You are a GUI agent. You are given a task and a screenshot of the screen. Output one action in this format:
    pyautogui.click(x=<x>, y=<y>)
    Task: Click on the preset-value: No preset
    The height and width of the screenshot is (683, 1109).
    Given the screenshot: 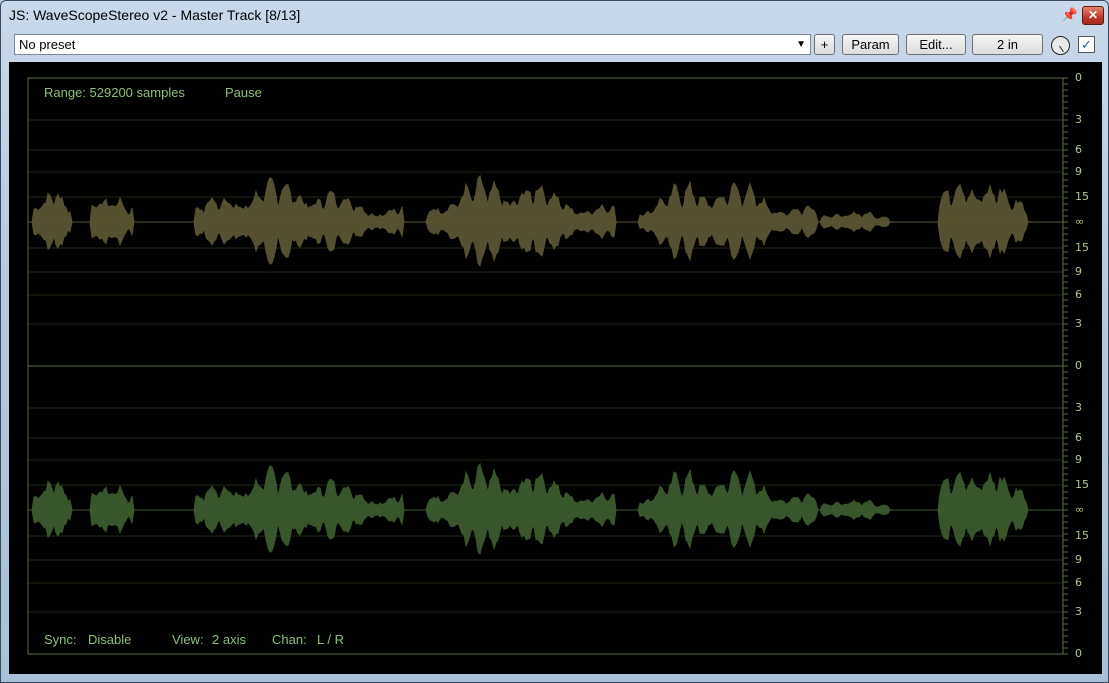 What is the action you would take?
    pyautogui.click(x=47, y=44)
    